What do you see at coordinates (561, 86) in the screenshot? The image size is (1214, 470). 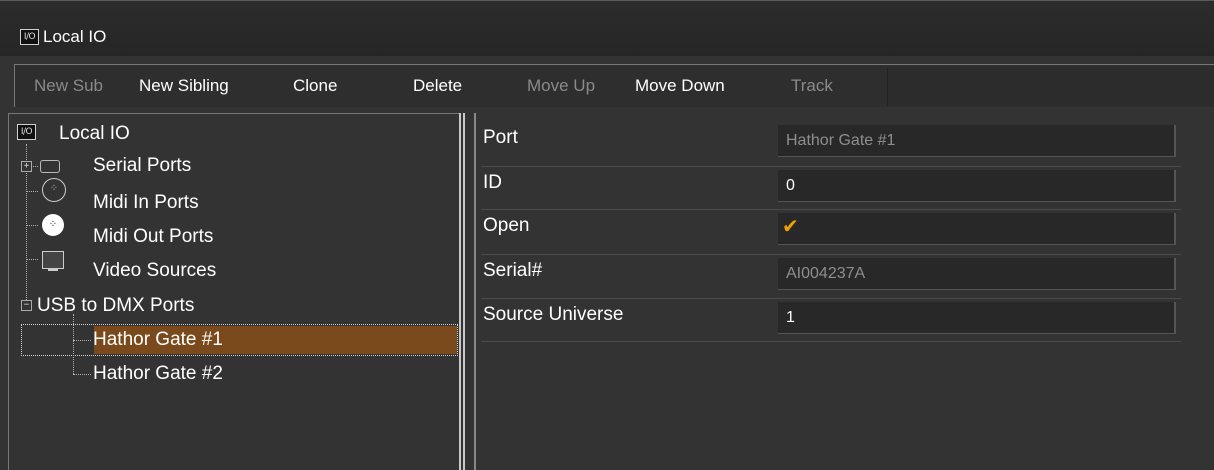 I see `move-up-button: Move Up` at bounding box center [561, 86].